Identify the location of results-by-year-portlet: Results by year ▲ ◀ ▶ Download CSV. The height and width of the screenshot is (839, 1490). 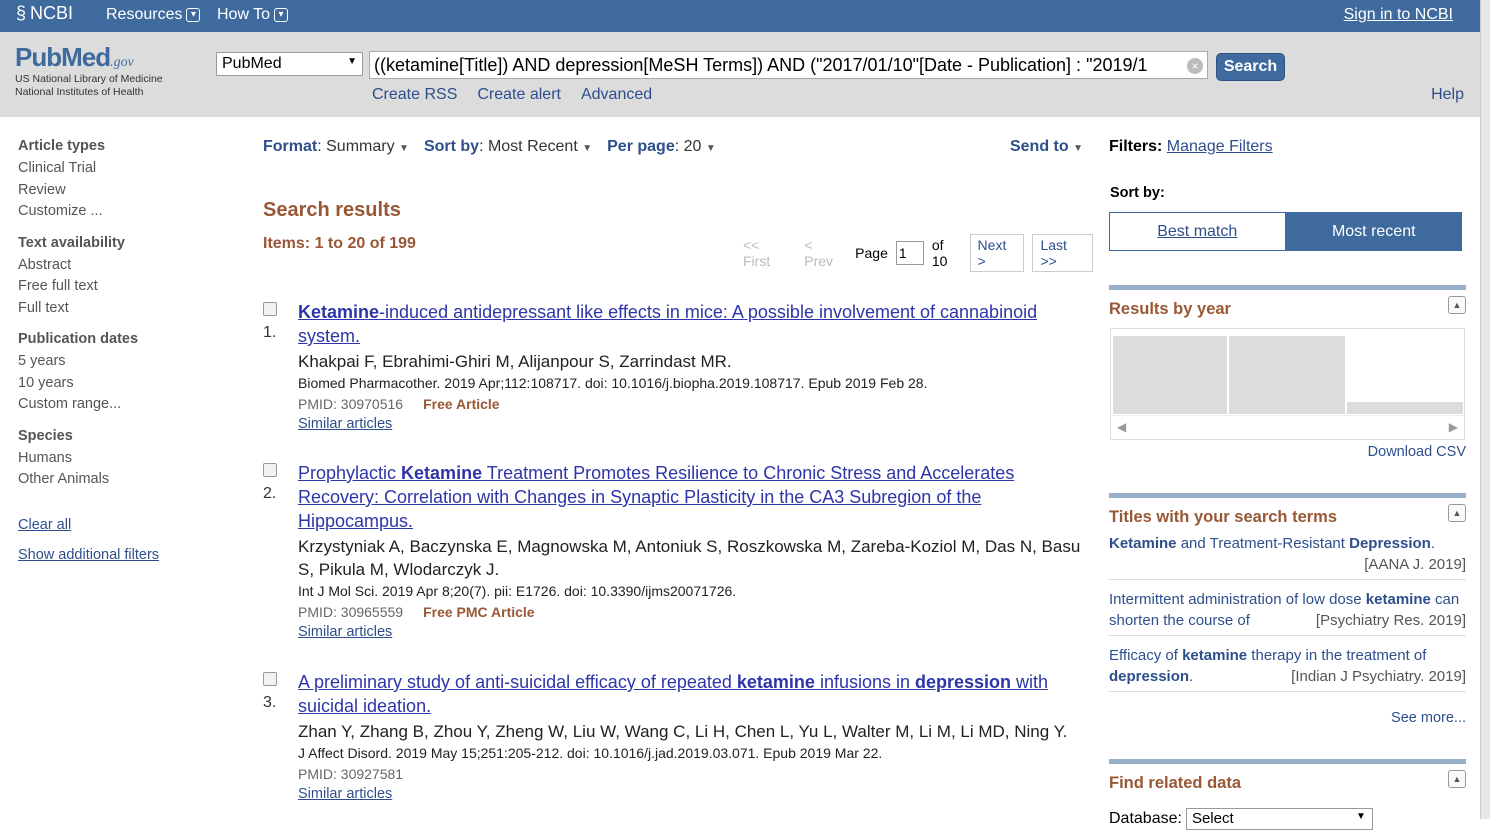
(1287, 375).